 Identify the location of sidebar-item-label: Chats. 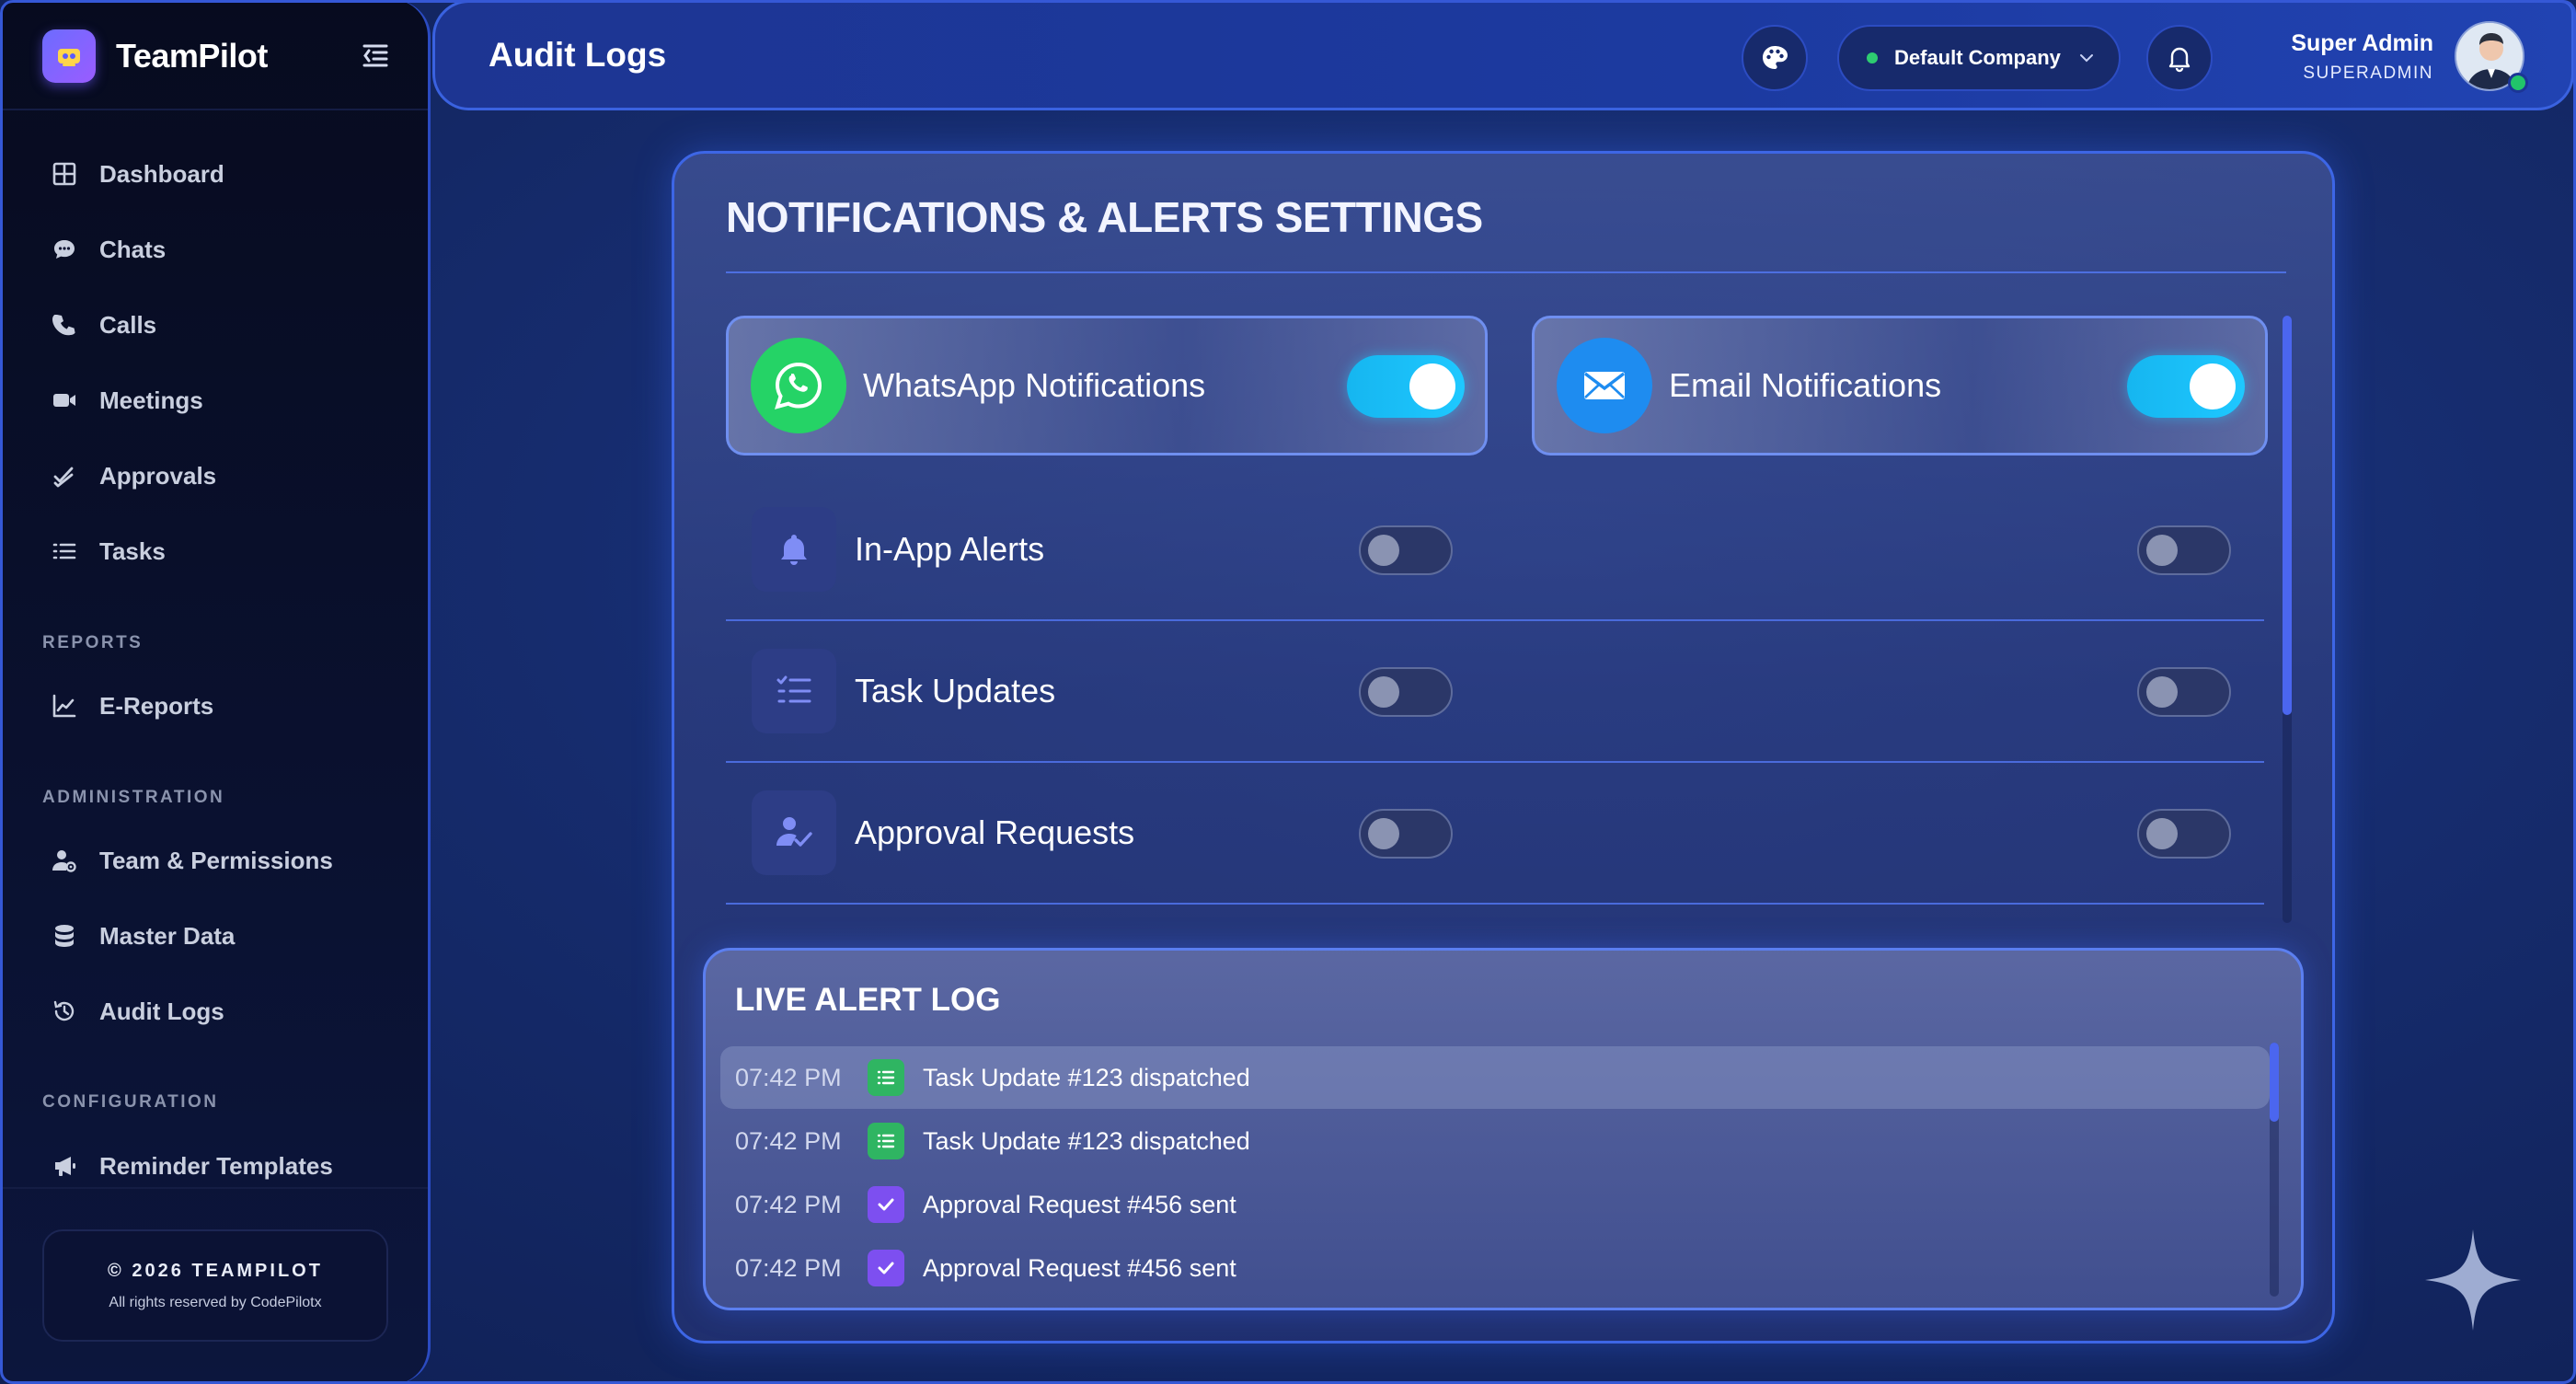
(133, 249).